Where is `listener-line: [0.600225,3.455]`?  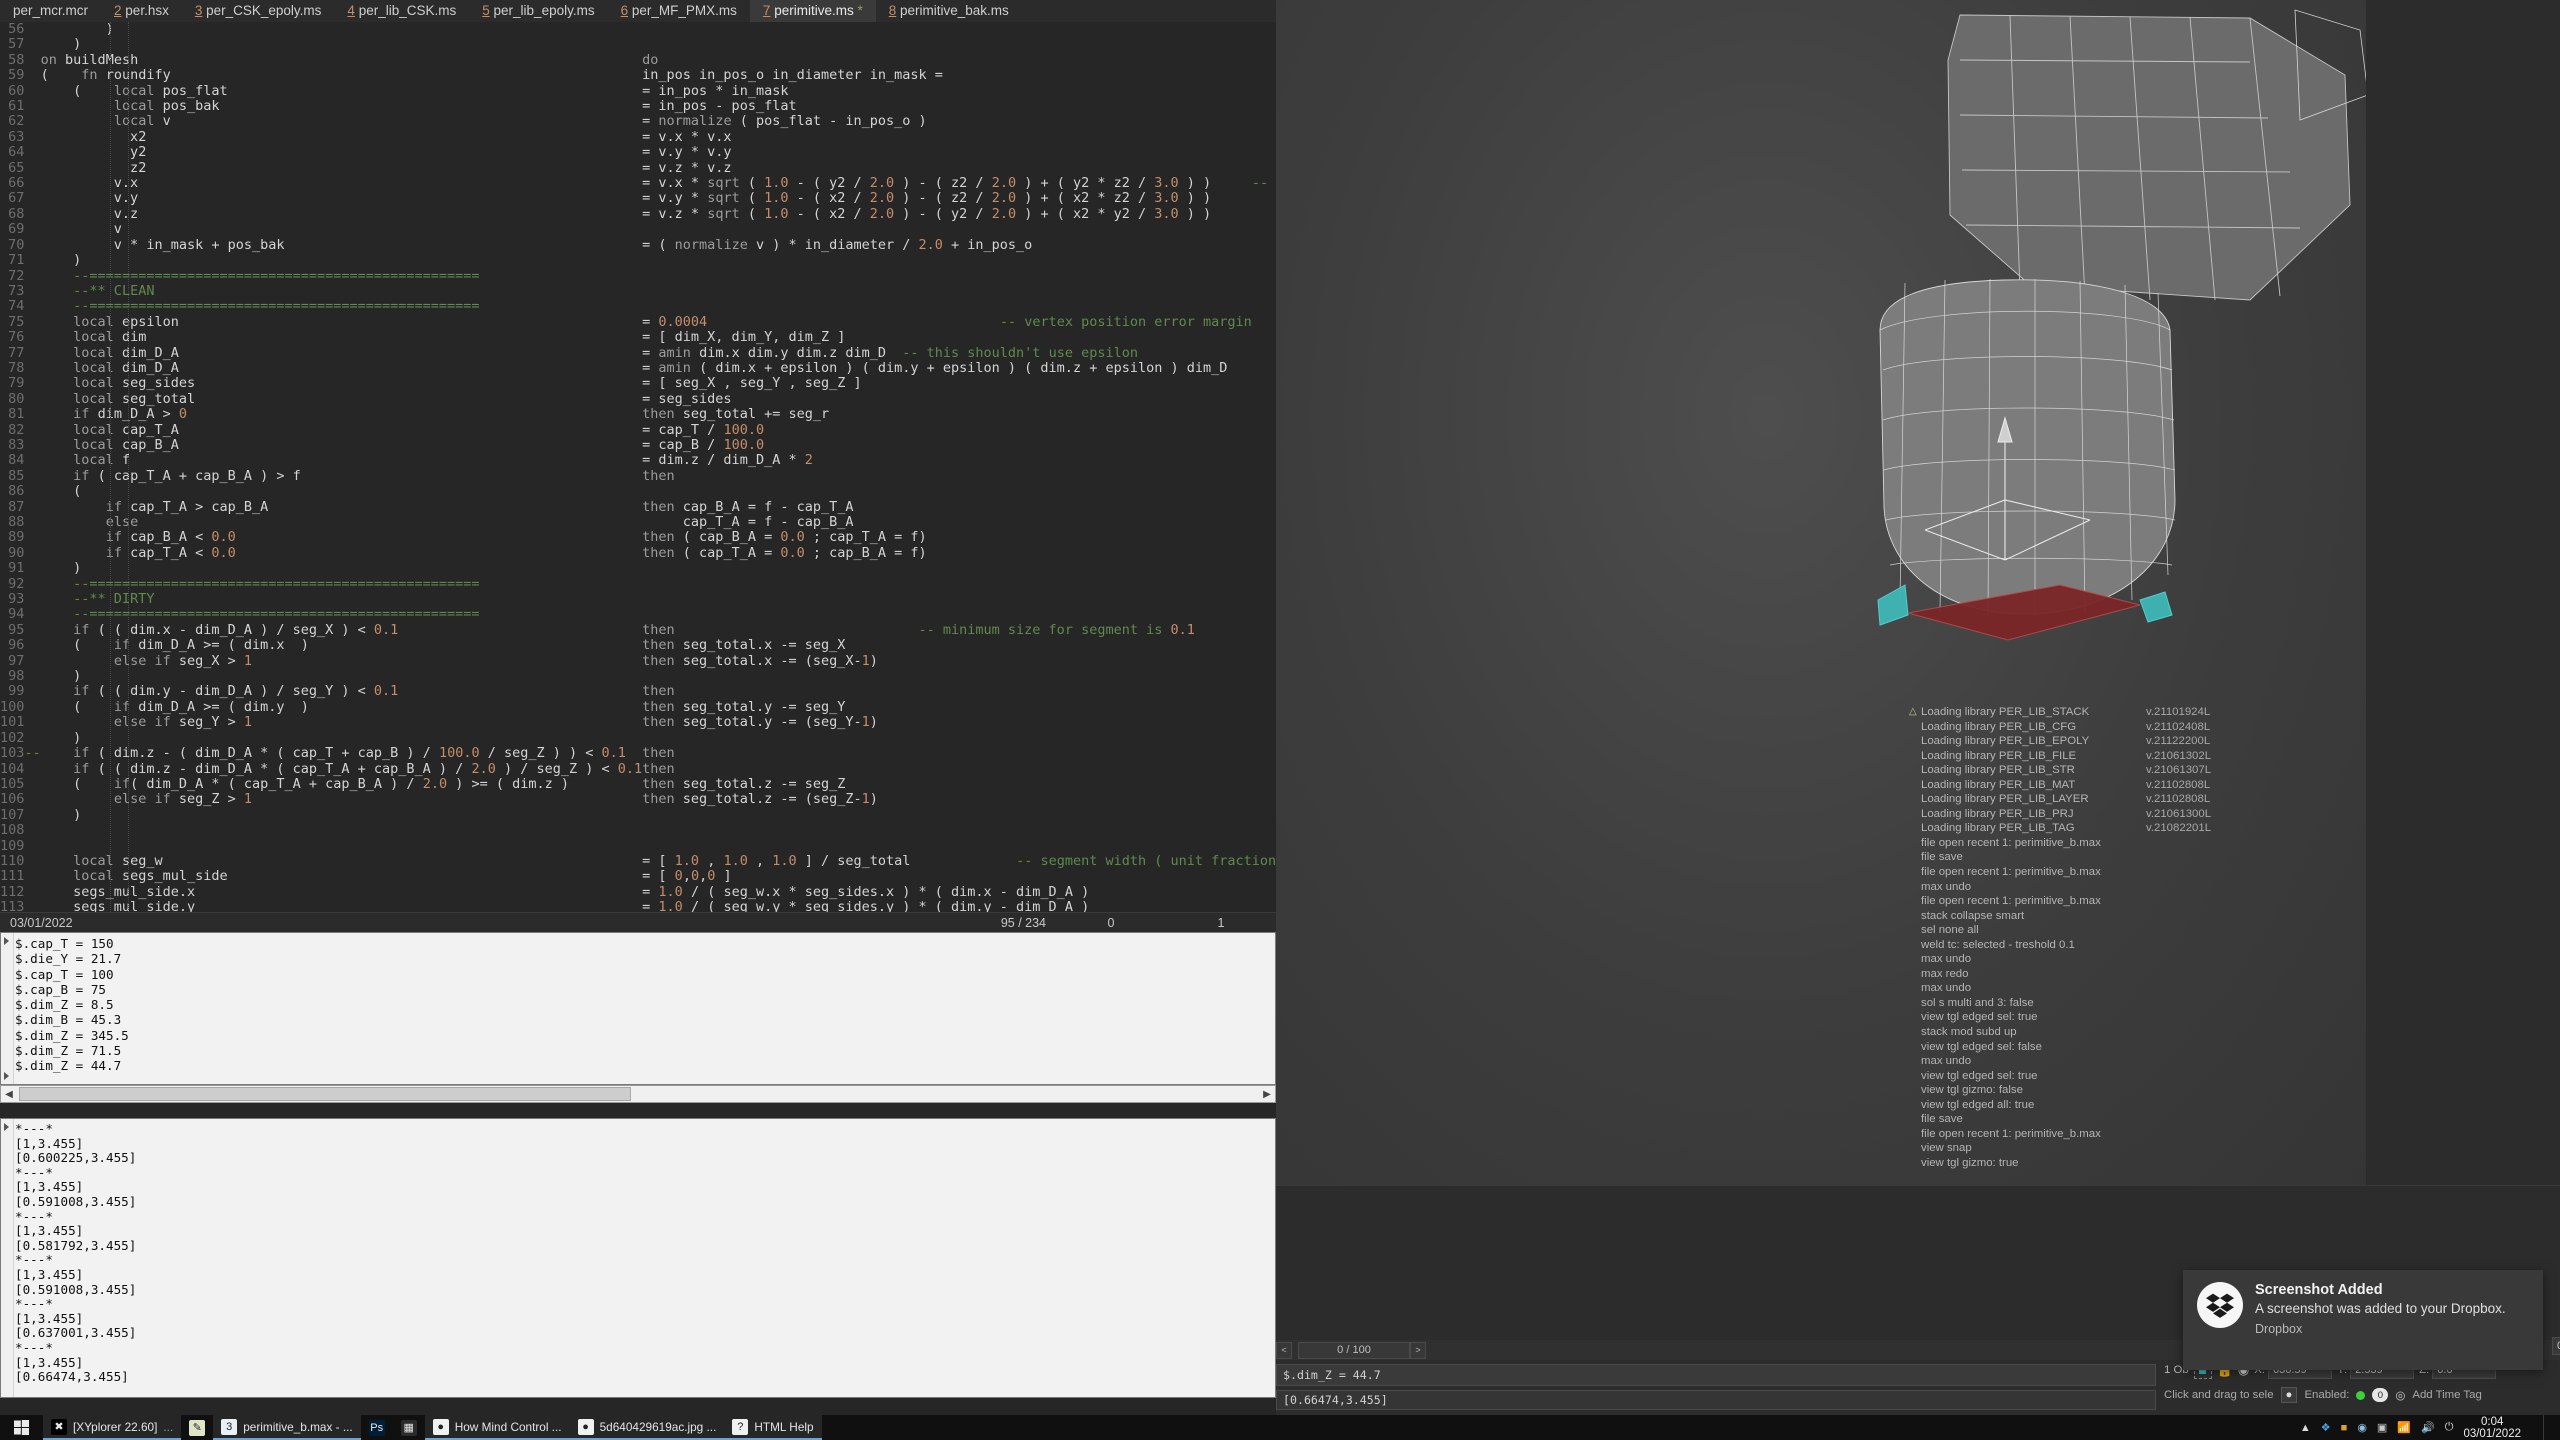
listener-line: [0.600225,3.455] is located at coordinates (76, 1158).